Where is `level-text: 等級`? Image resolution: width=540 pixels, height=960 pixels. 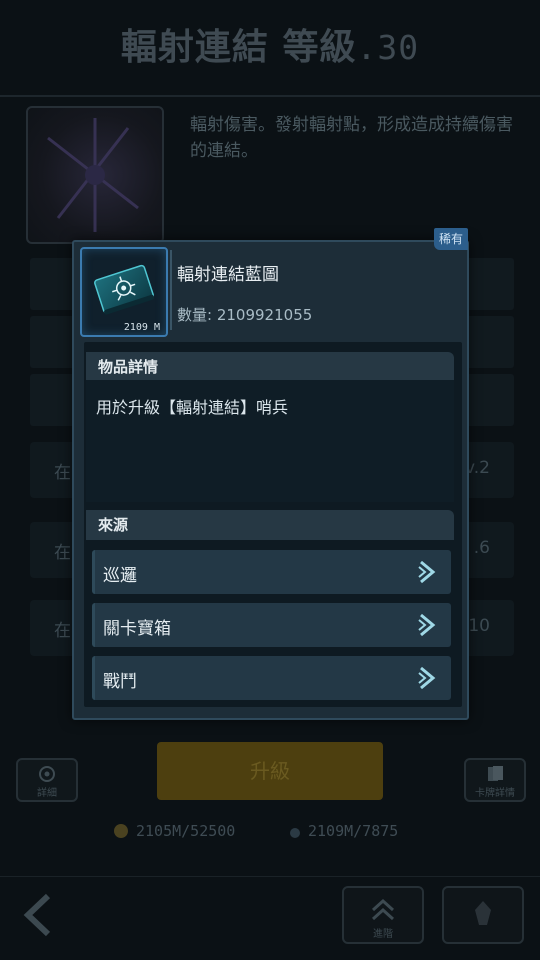 level-text: 等級 is located at coordinates (319, 47).